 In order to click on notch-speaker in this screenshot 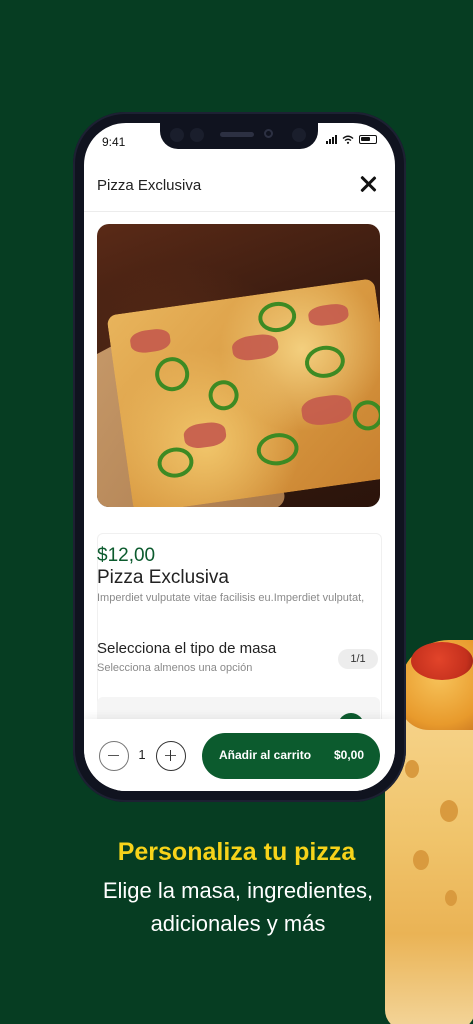, I will do `click(237, 134)`.